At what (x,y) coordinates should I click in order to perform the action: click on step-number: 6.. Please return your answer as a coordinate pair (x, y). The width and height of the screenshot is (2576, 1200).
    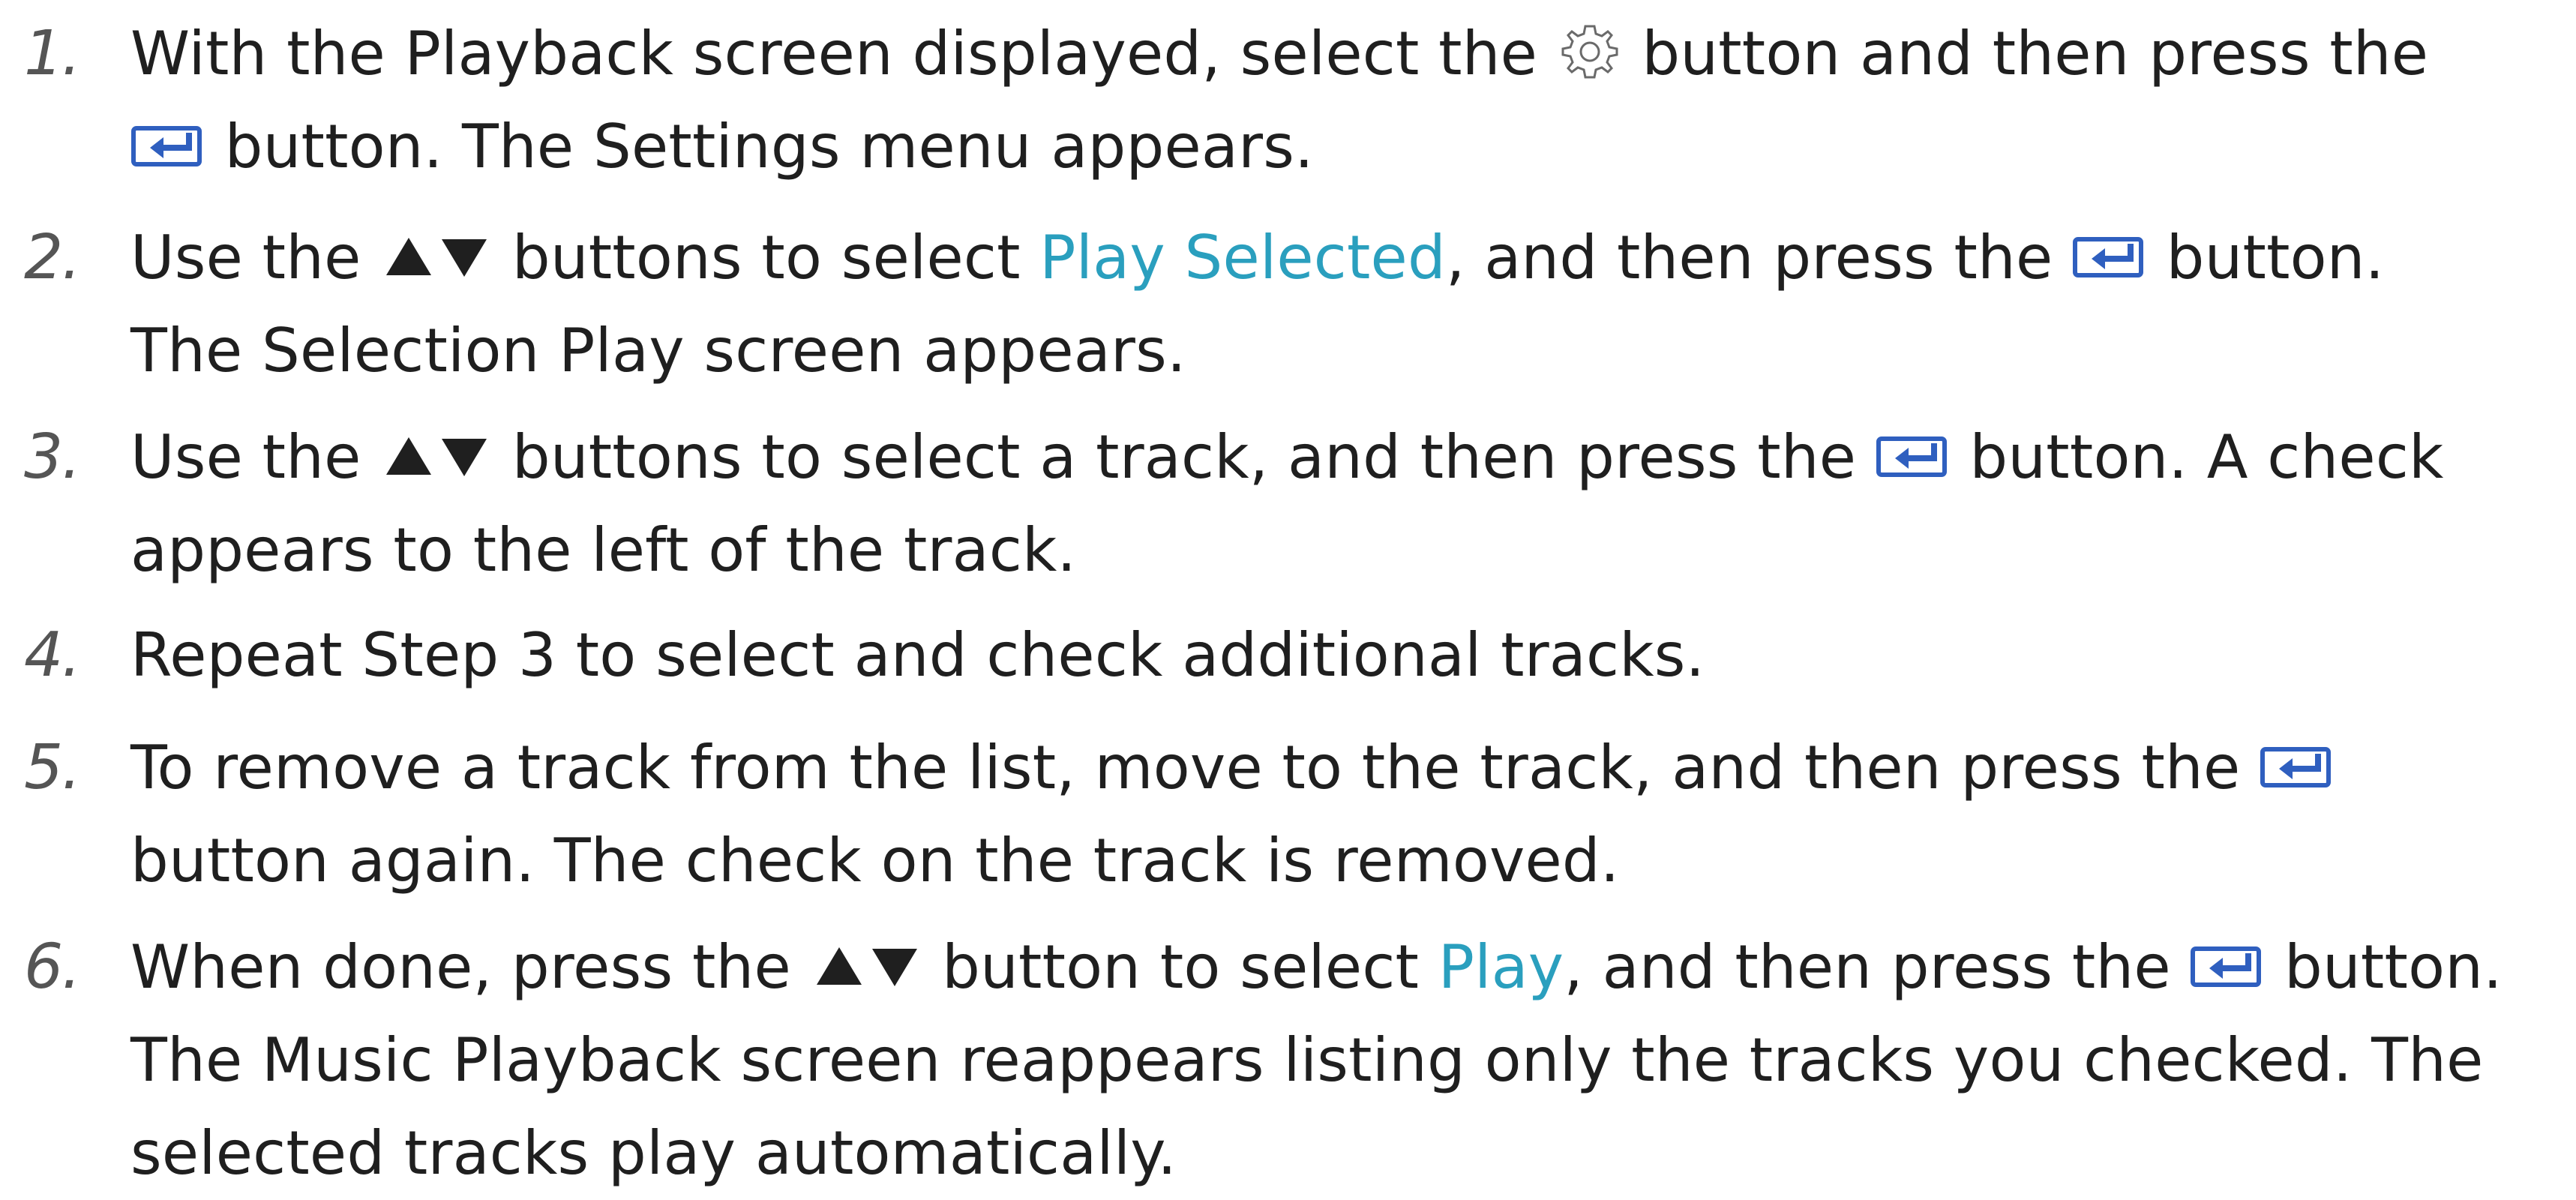
    Looking at the image, I should click on (53, 967).